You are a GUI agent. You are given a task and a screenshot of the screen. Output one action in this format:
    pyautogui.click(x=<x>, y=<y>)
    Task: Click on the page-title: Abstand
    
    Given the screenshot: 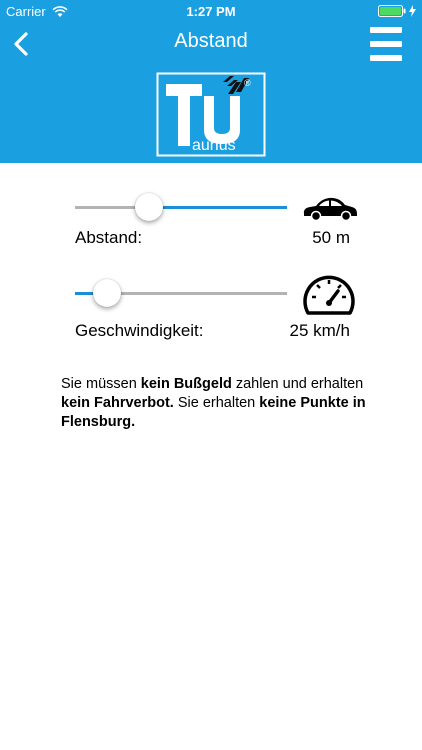 What is the action you would take?
    pyautogui.click(x=211, y=41)
    